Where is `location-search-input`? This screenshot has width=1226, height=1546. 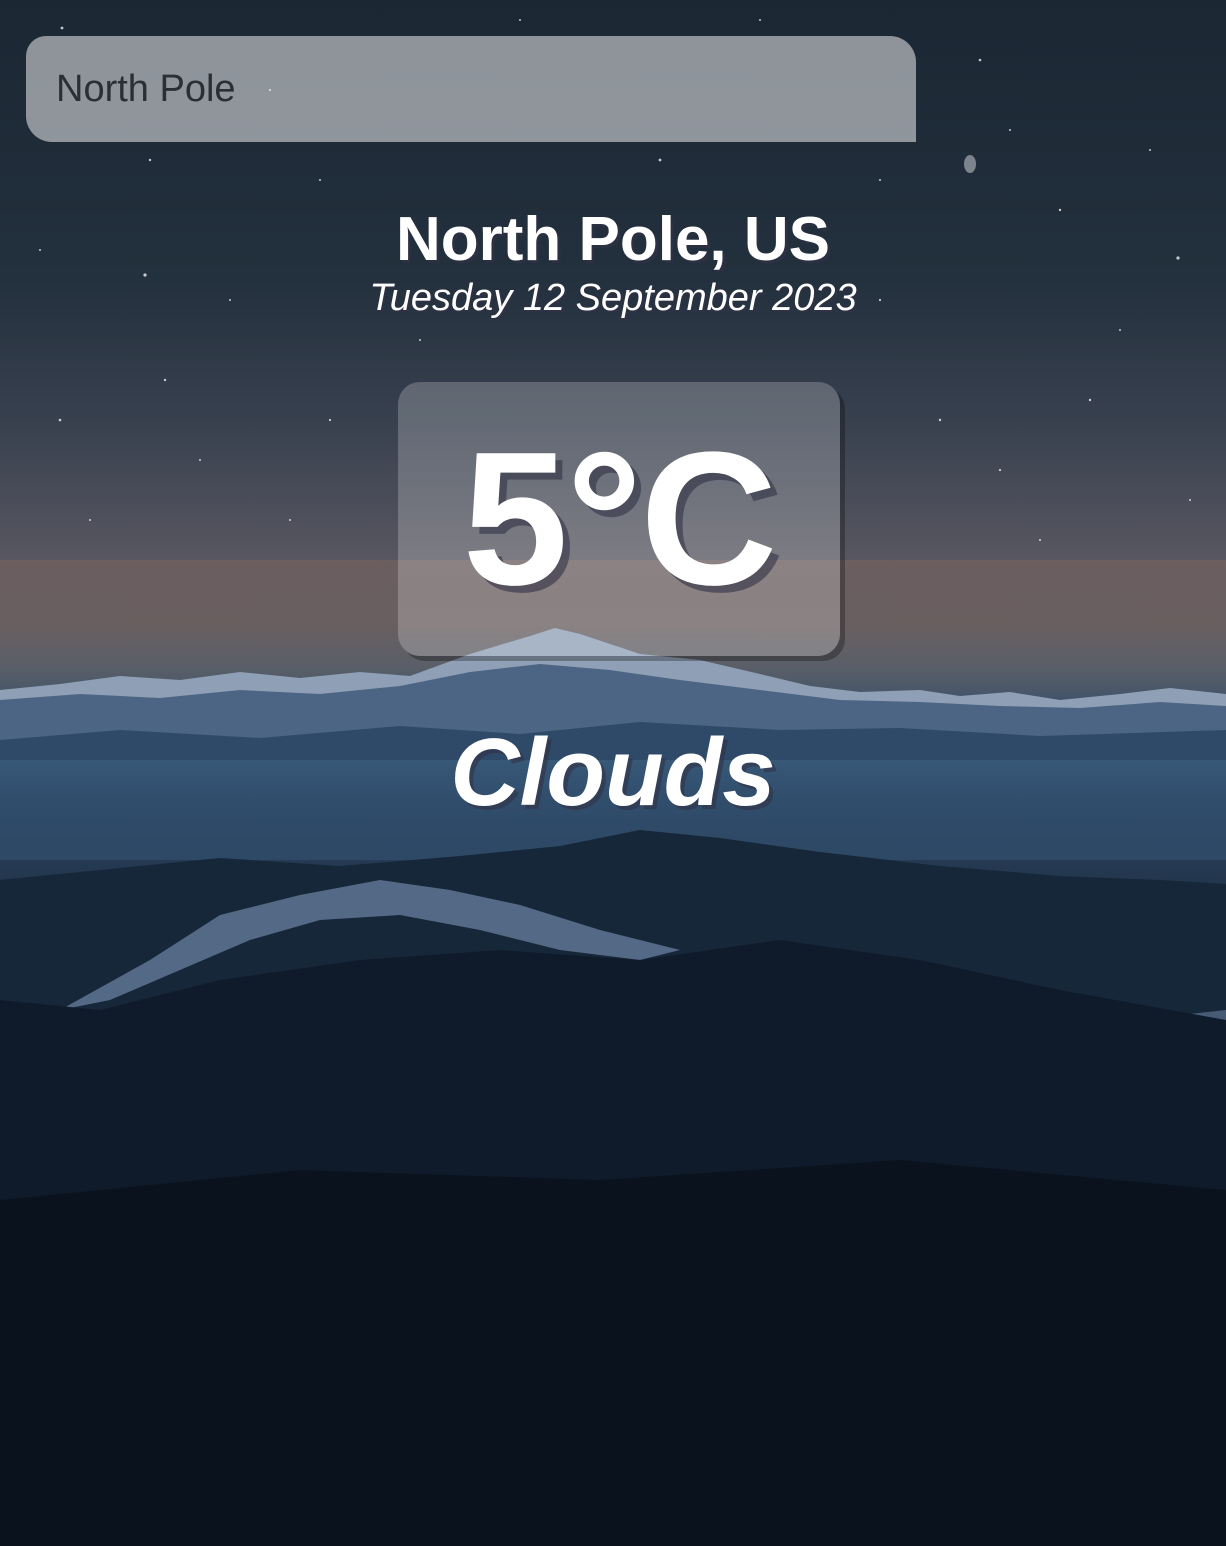 location-search-input is located at coordinates (471, 89).